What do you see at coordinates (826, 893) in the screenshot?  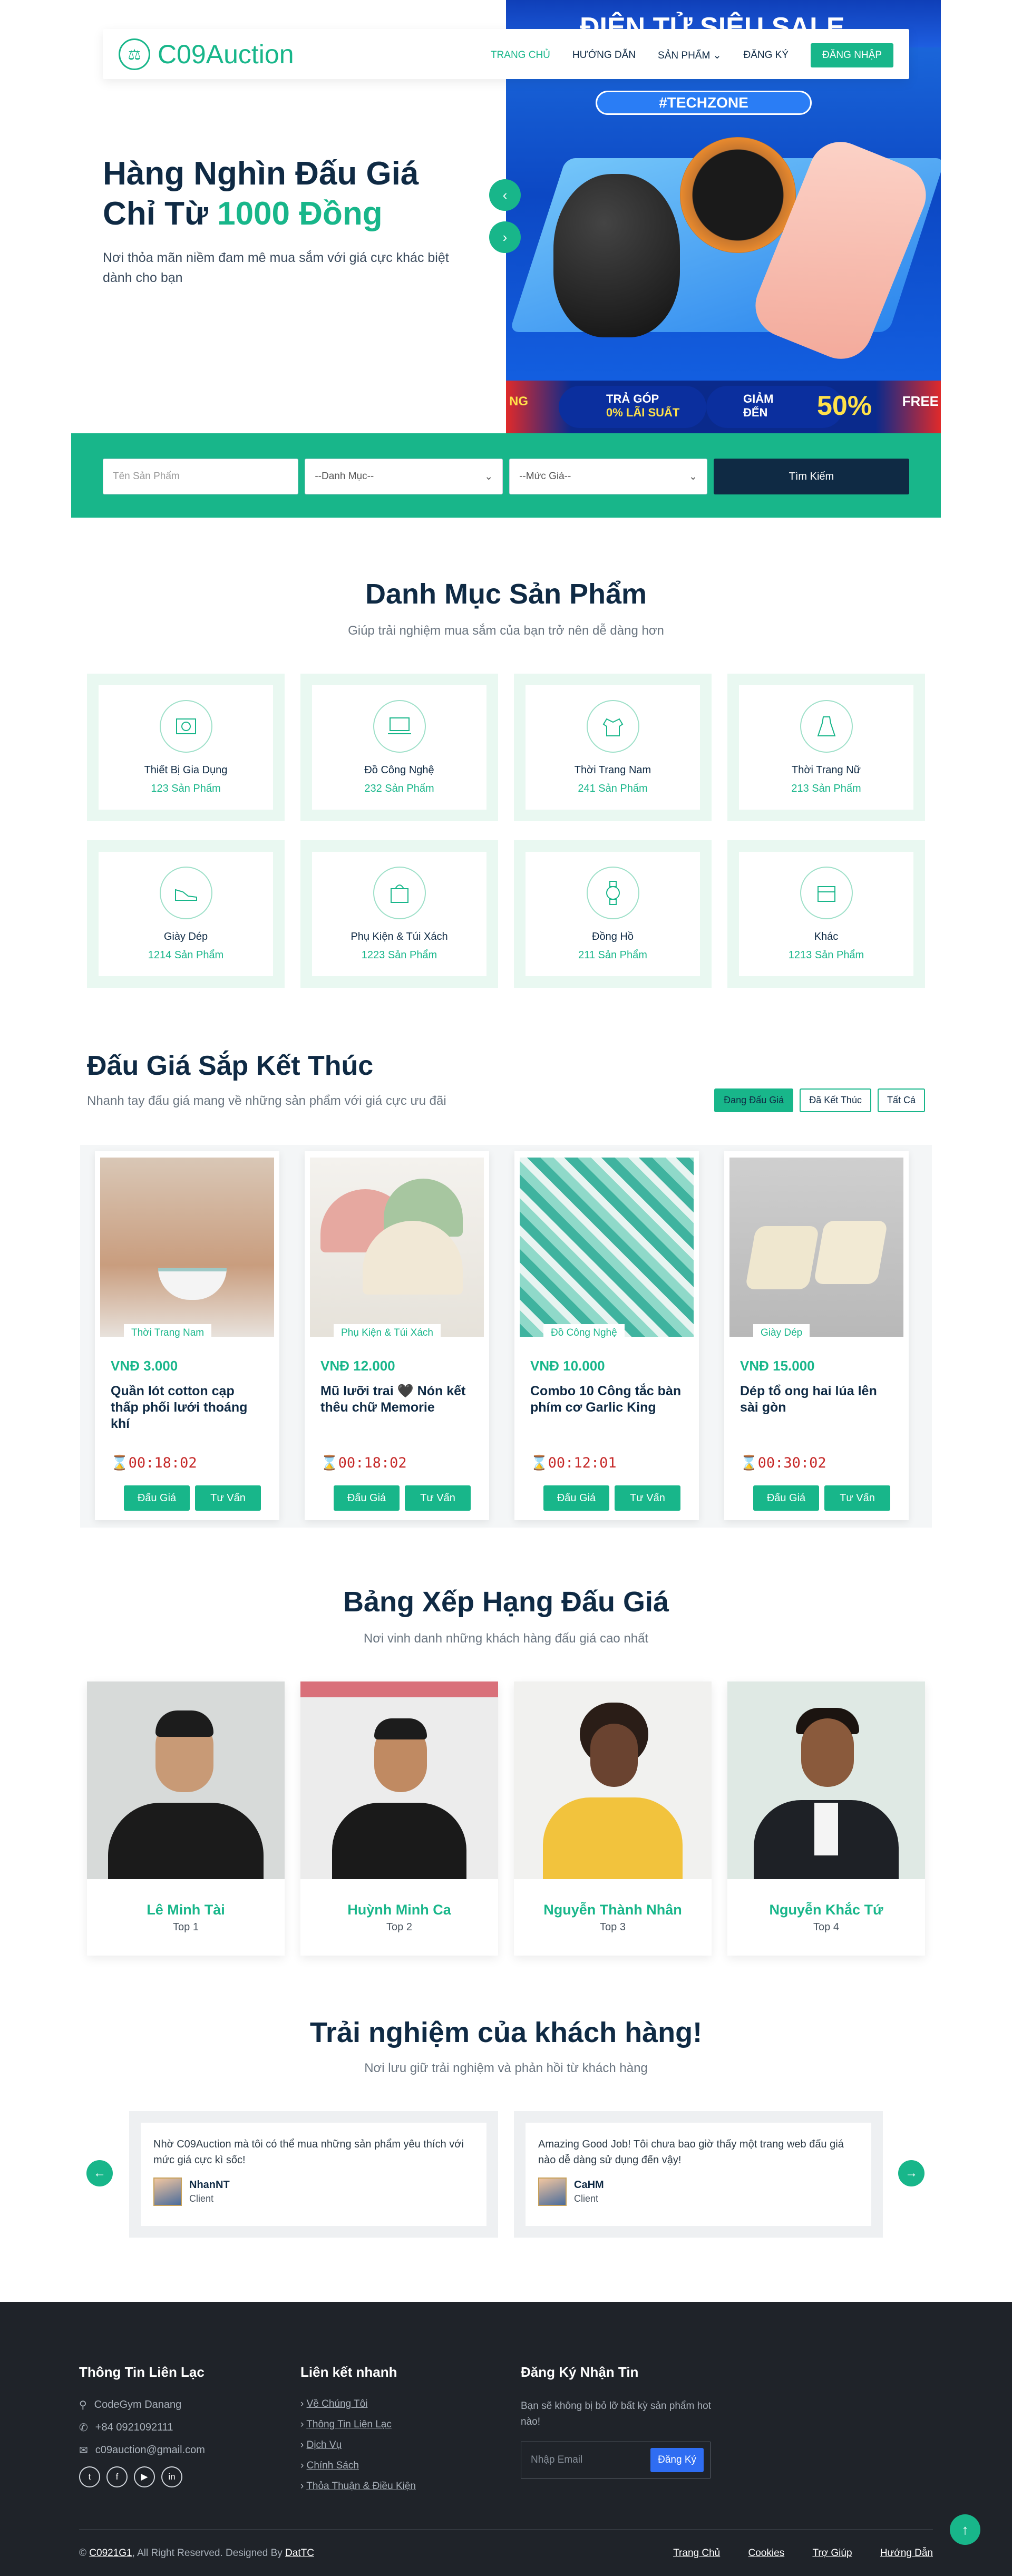 I see `other-icon` at bounding box center [826, 893].